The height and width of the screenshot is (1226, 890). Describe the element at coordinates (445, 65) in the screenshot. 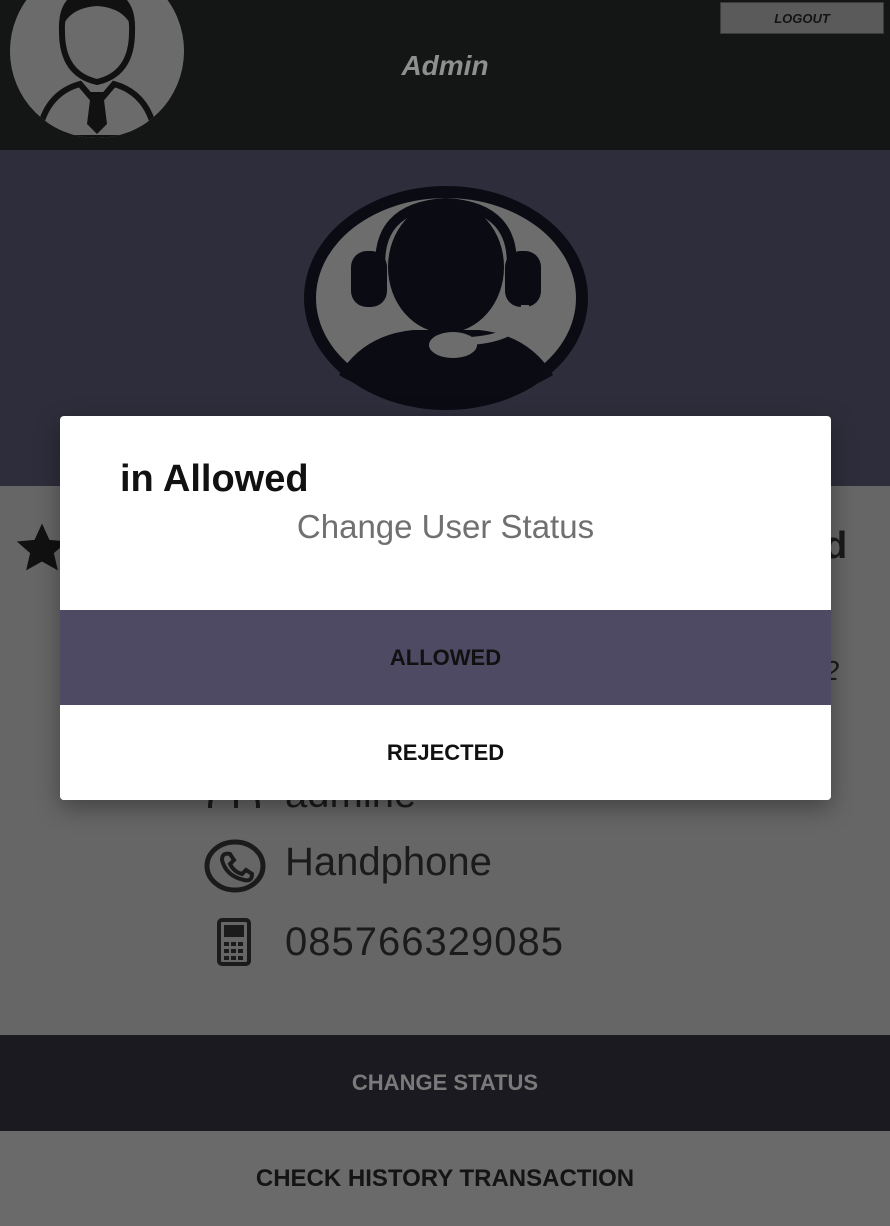

I see `app-title: Admin` at that location.